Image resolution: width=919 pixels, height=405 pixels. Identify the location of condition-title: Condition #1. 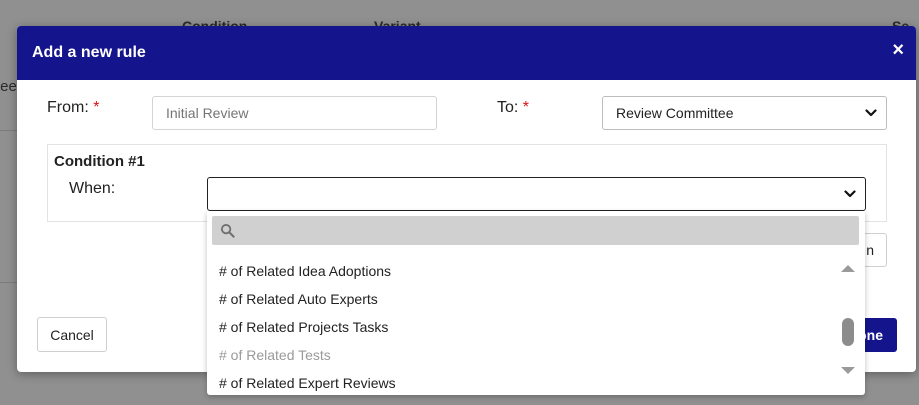
(99, 161).